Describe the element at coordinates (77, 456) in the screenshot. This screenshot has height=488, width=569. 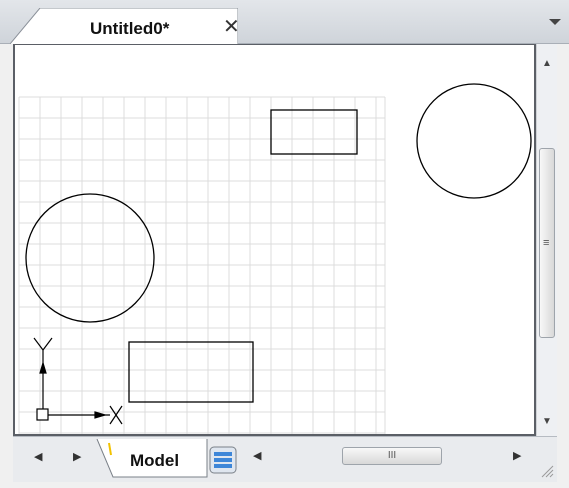
I see `next-tab-arrow-icon: ▶` at that location.